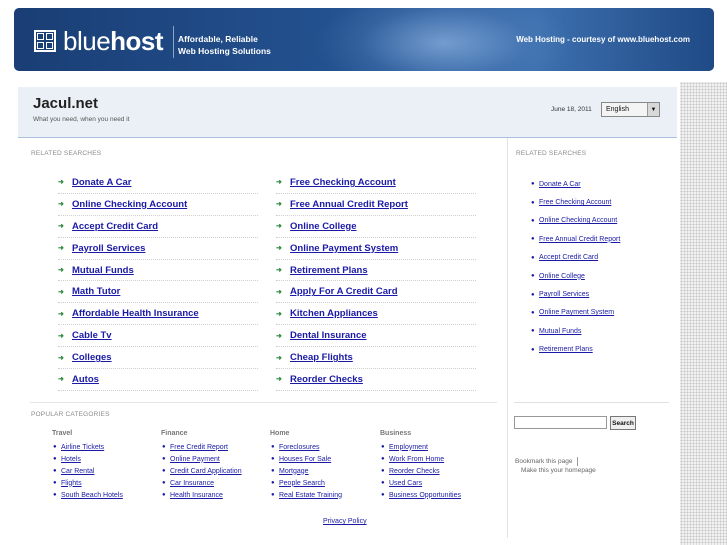 This screenshot has height=545, width=727. Describe the element at coordinates (201, 459) in the screenshot. I see `category-item: ● Online Payment` at that location.